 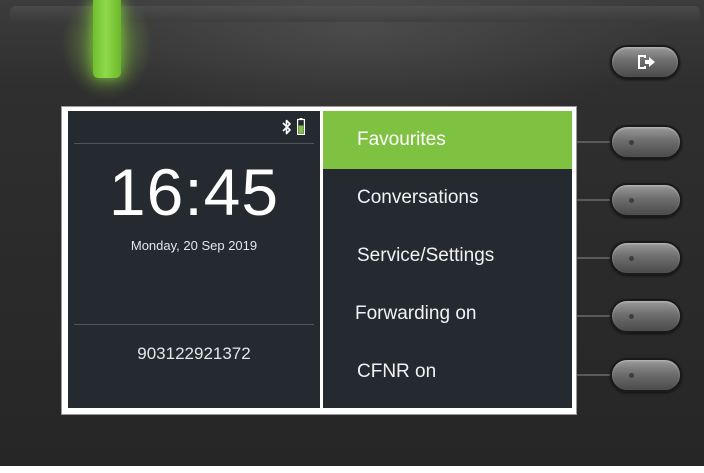 I want to click on menu-item-service-settings: Service/Settings, so click(x=447, y=256).